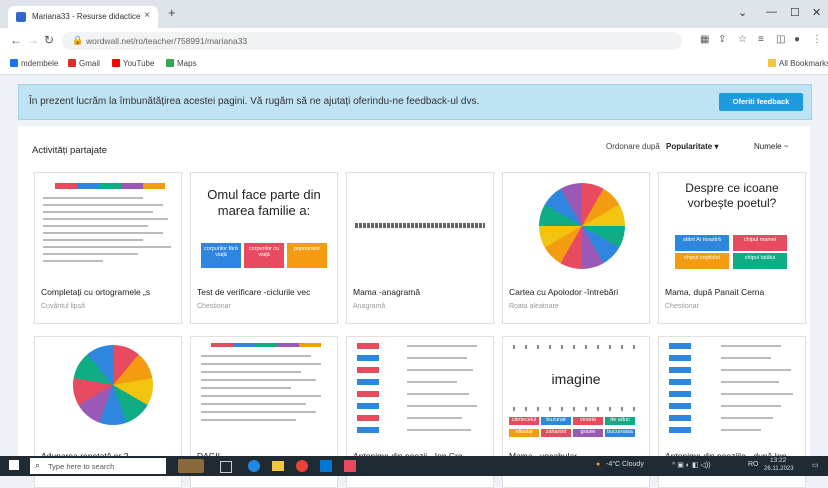  What do you see at coordinates (14, 63) in the screenshot?
I see `bookmark-icon` at bounding box center [14, 63].